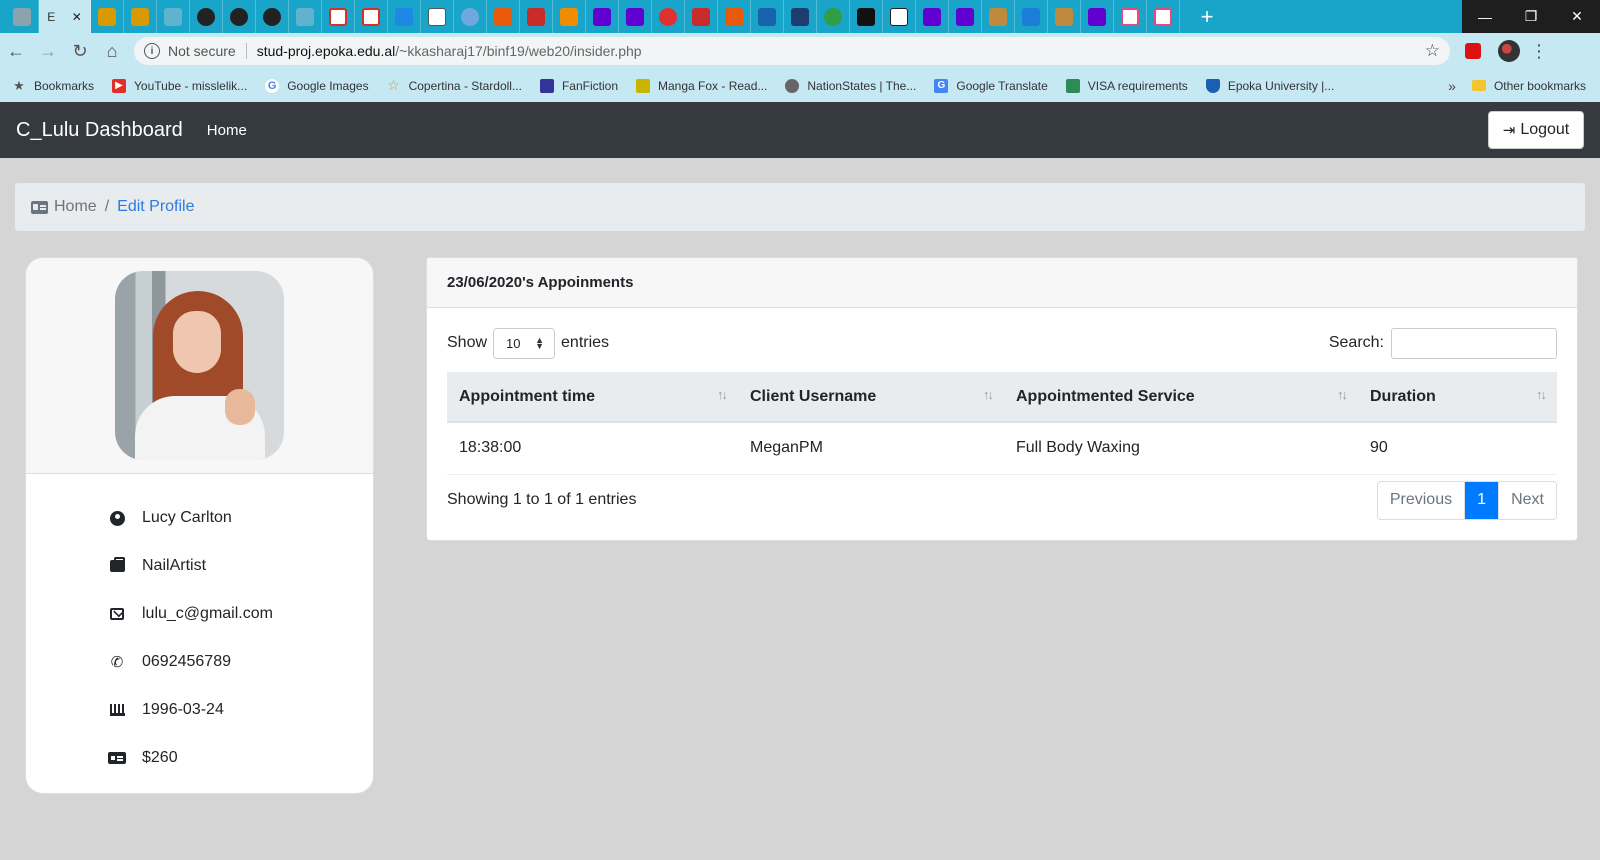 Image resolution: width=1600 pixels, height=860 pixels. What do you see at coordinates (1002, 283) in the screenshot?
I see `appointments-title: 23/06/2020's Appoinments` at bounding box center [1002, 283].